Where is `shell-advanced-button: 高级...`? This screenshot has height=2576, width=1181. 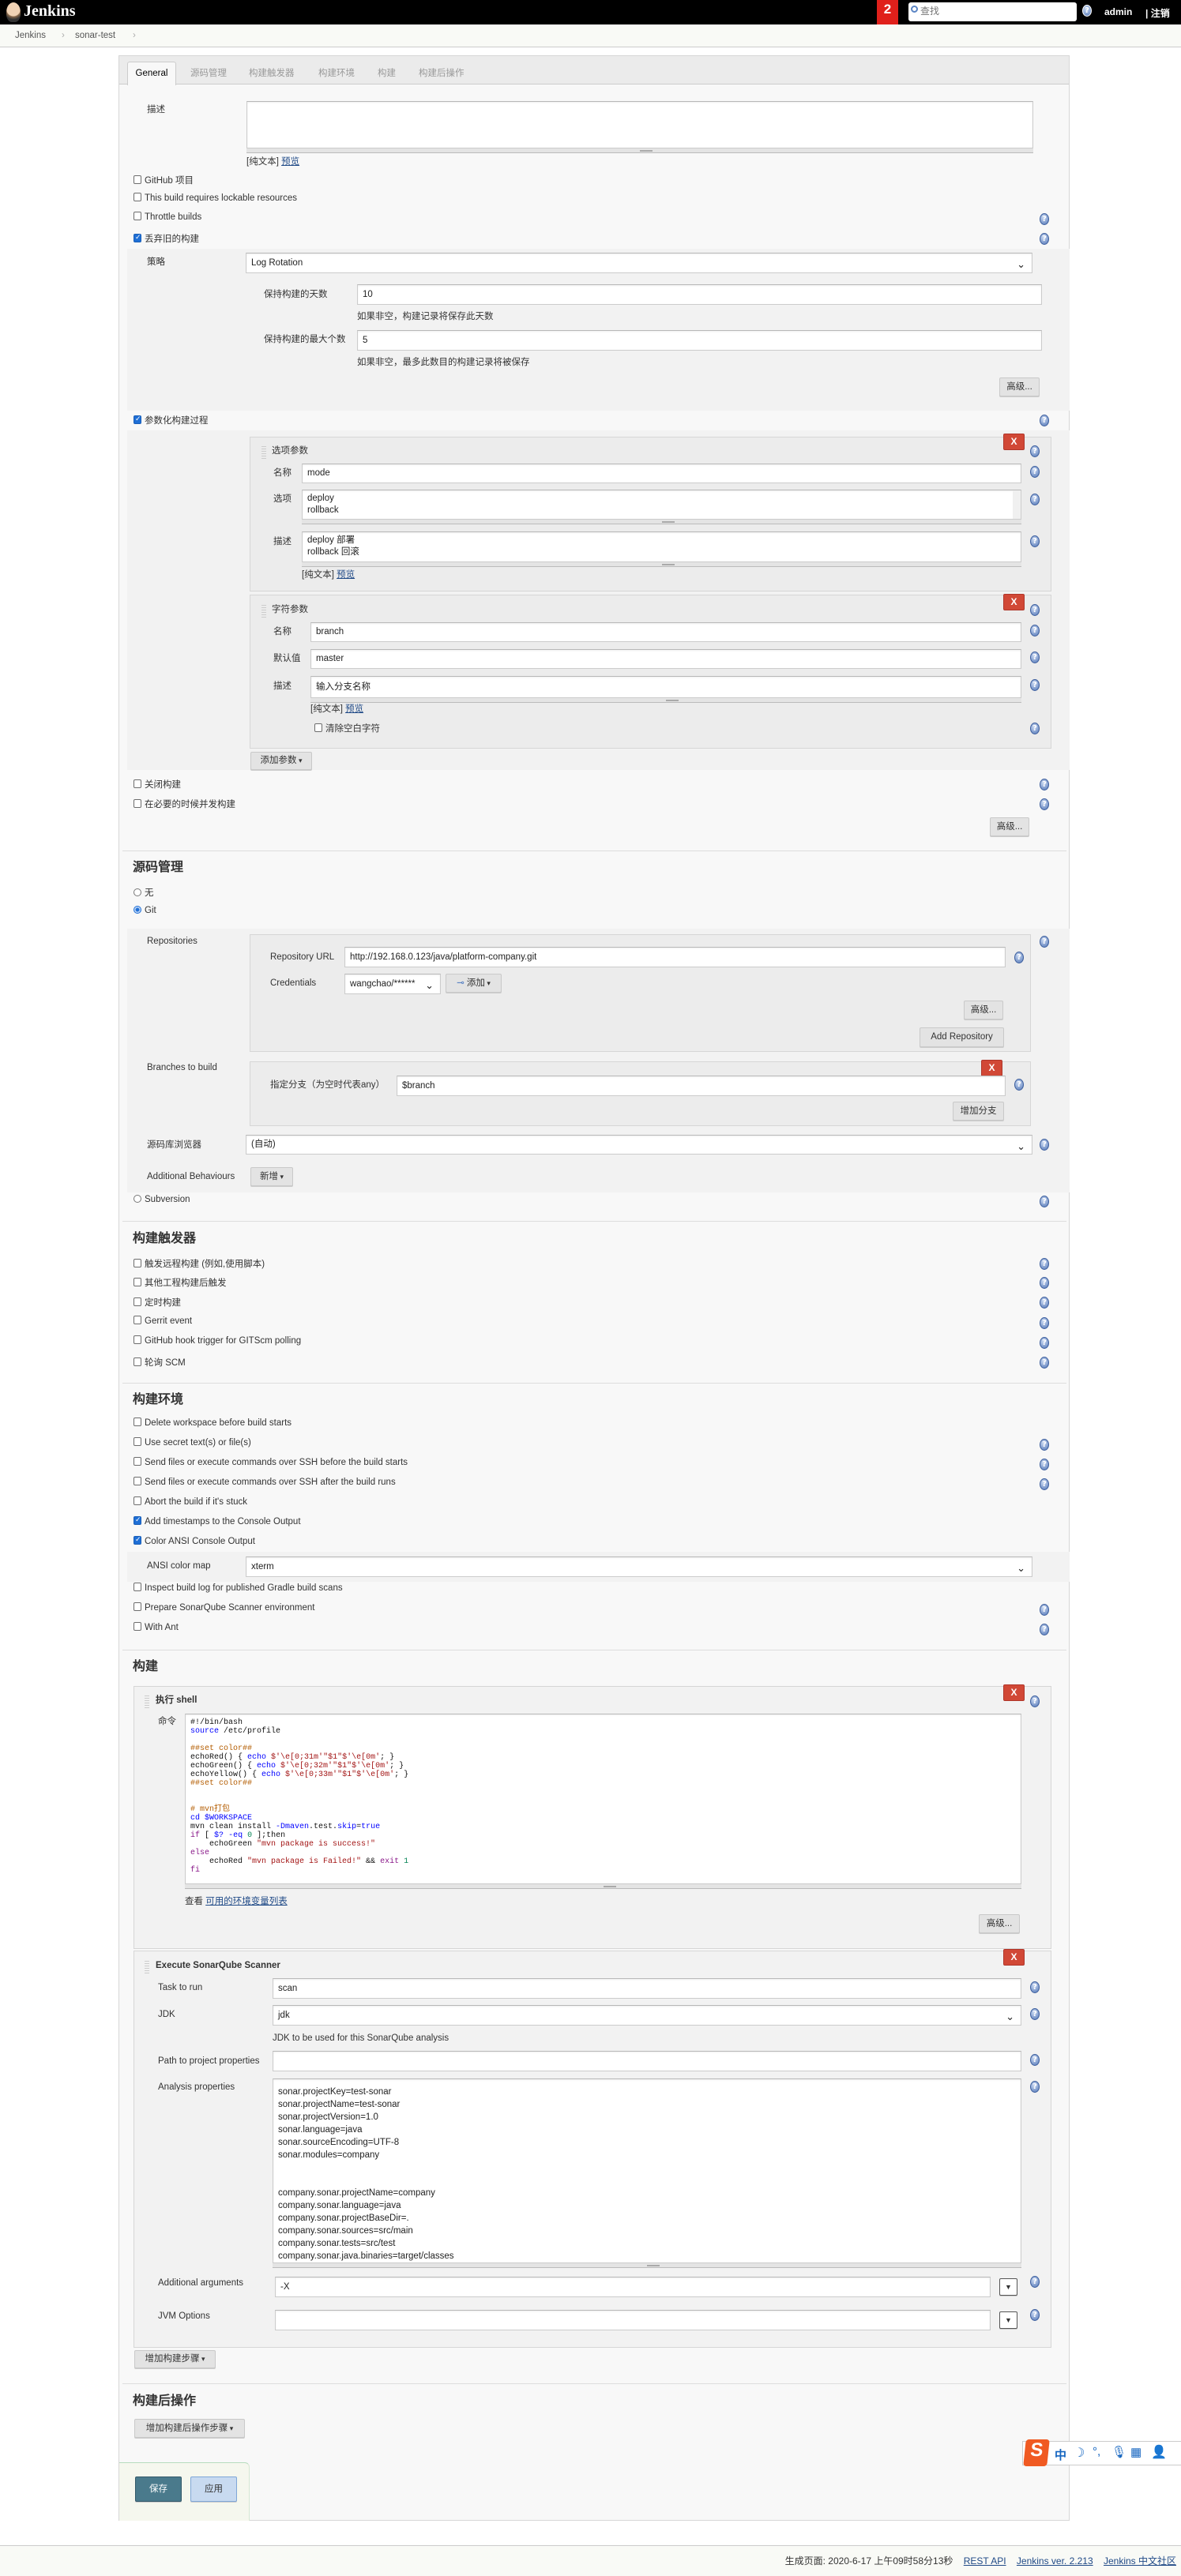 shell-advanced-button: 高级... is located at coordinates (1000, 1923).